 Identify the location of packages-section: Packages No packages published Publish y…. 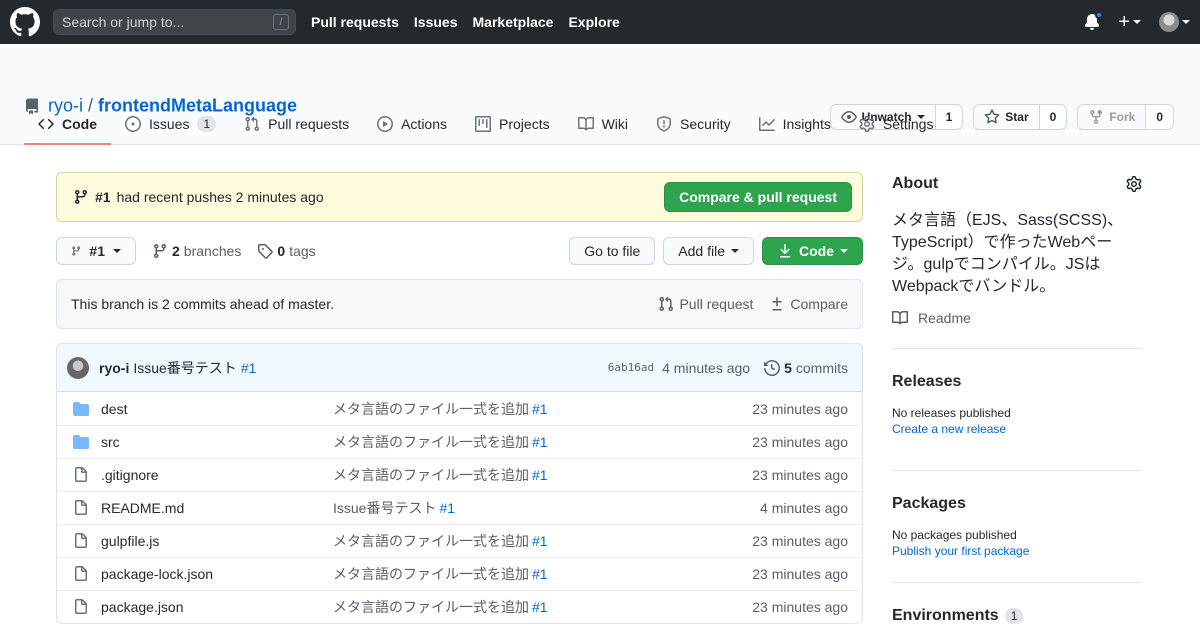
(1017, 526).